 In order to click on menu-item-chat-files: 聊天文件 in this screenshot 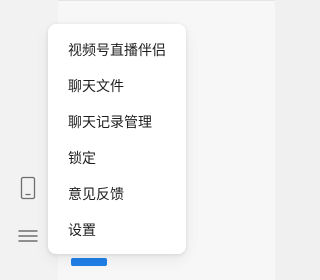, I will do `click(117, 87)`.